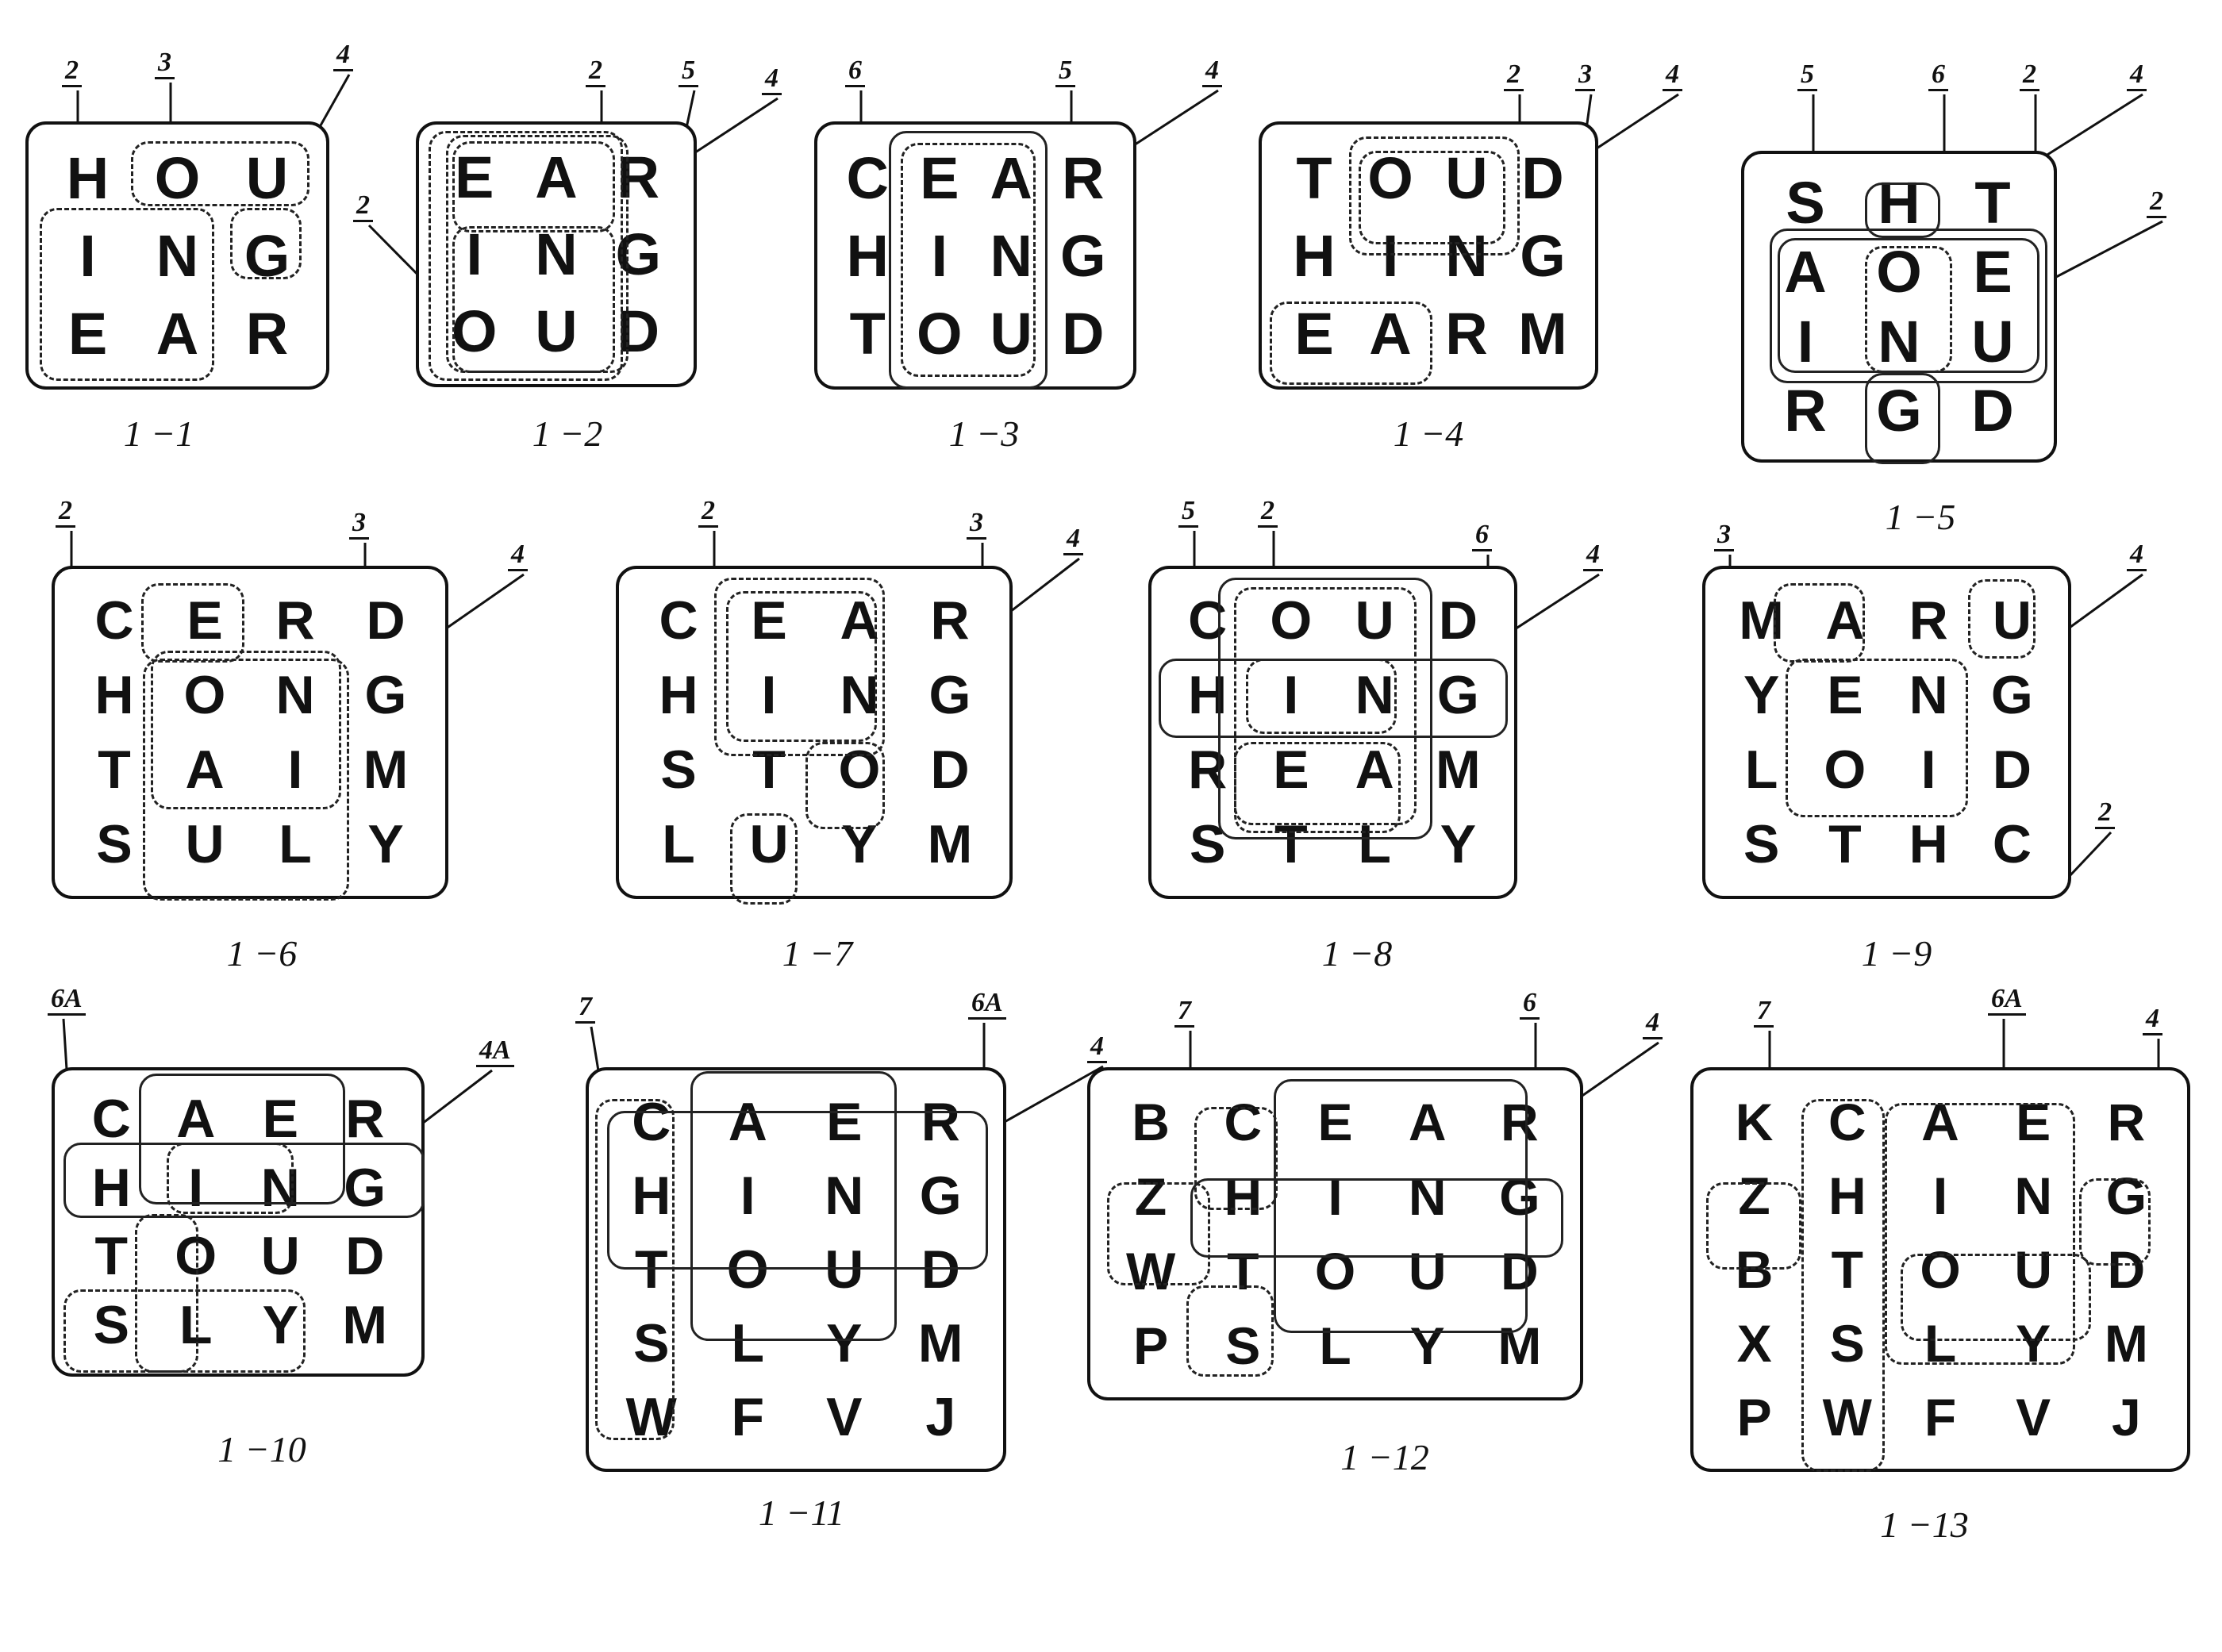 The width and height of the screenshot is (2222, 1652). Describe the element at coordinates (1940, 1417) in the screenshot. I see `letter-cell: F` at that location.